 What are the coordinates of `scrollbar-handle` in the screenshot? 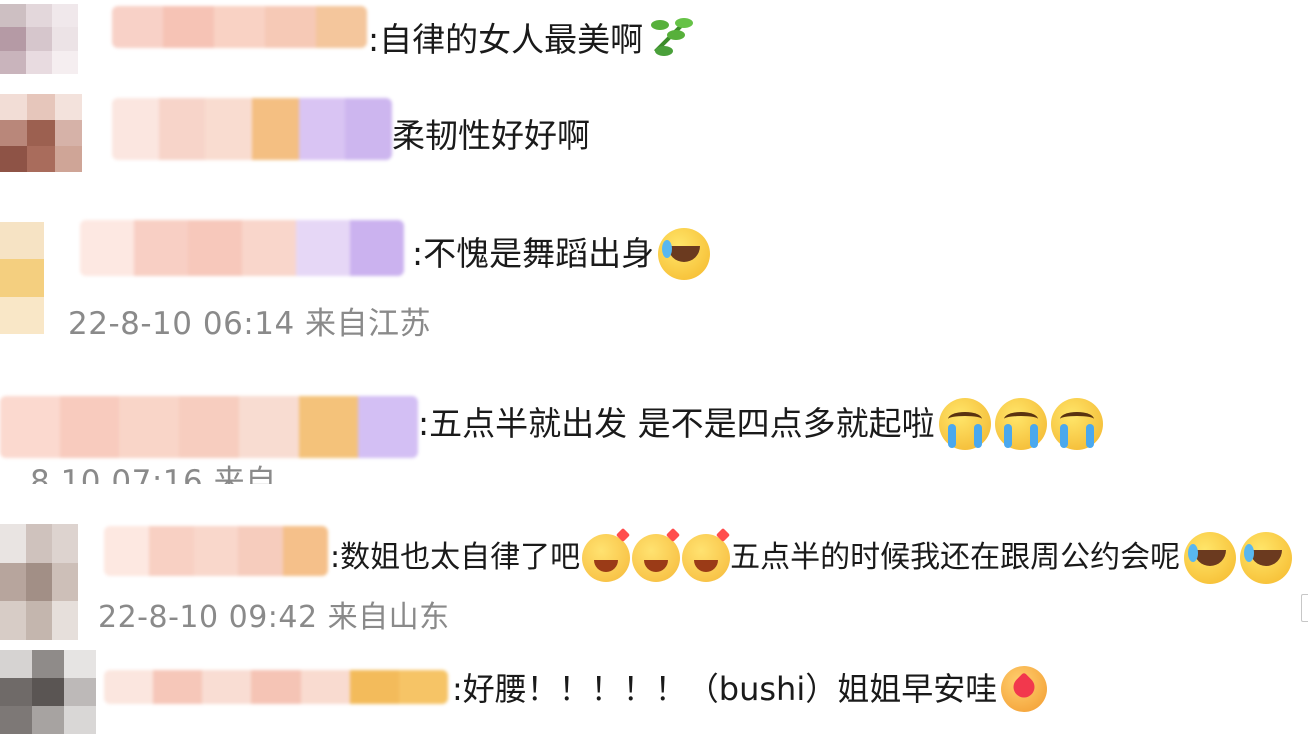 It's located at (1304, 608).